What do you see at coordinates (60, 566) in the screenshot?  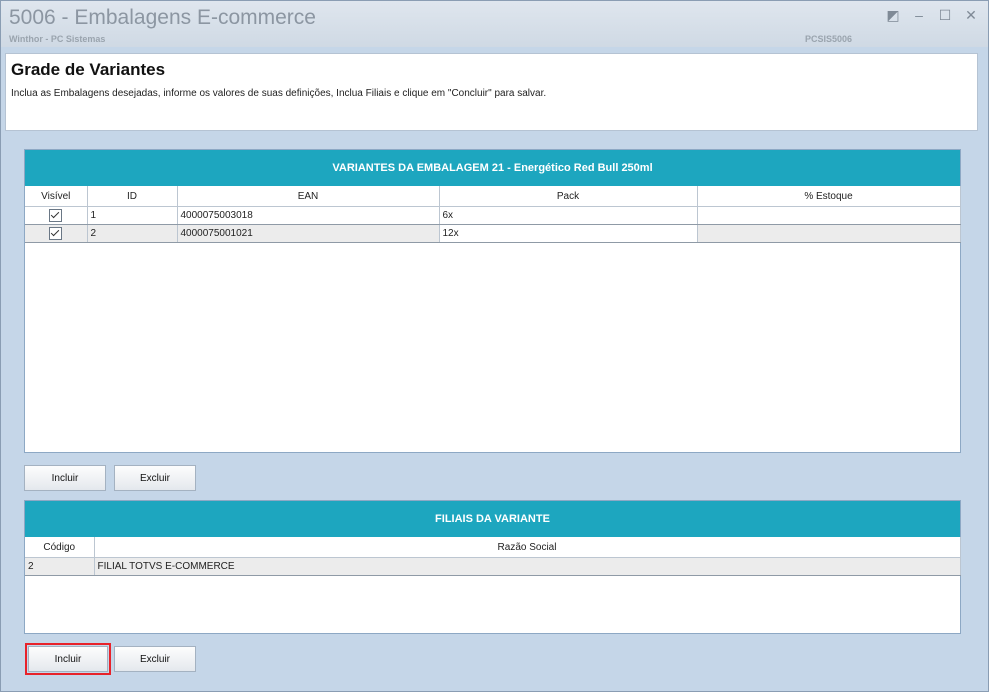 I see `code-cell: 2` at bounding box center [60, 566].